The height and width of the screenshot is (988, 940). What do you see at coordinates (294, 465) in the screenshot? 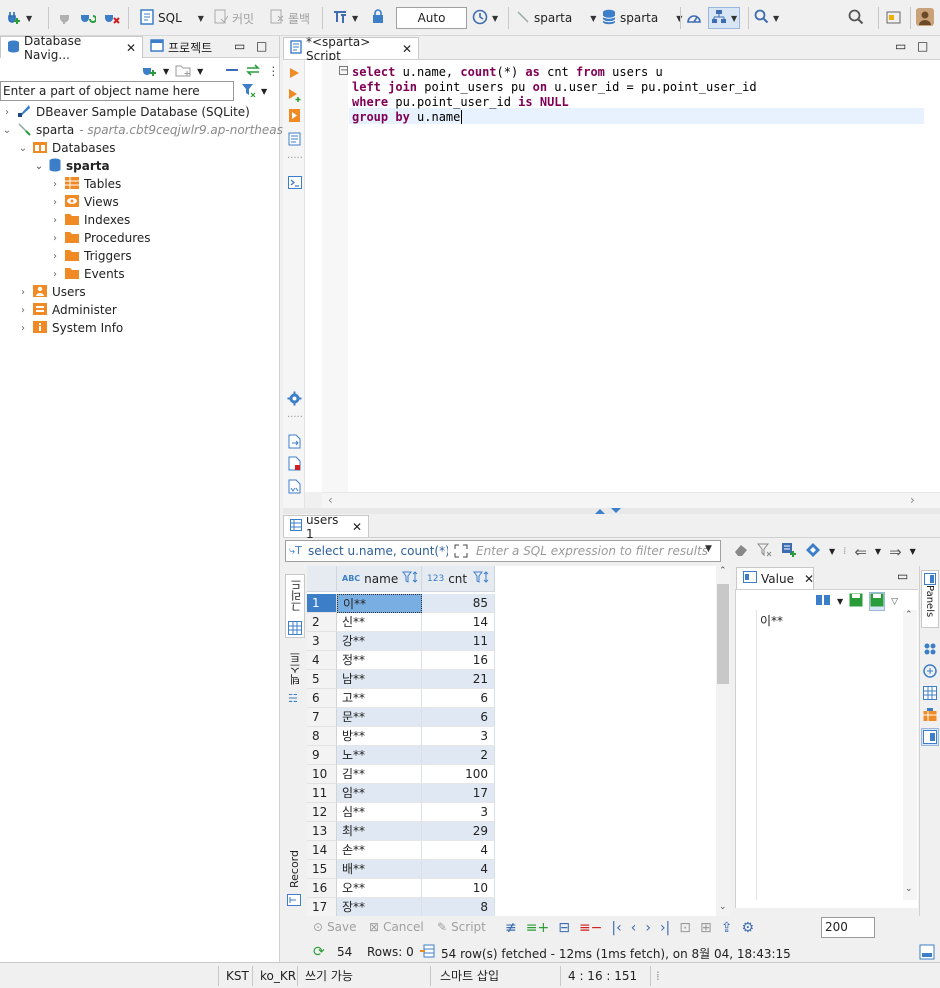
I see `file-error-icon` at bounding box center [294, 465].